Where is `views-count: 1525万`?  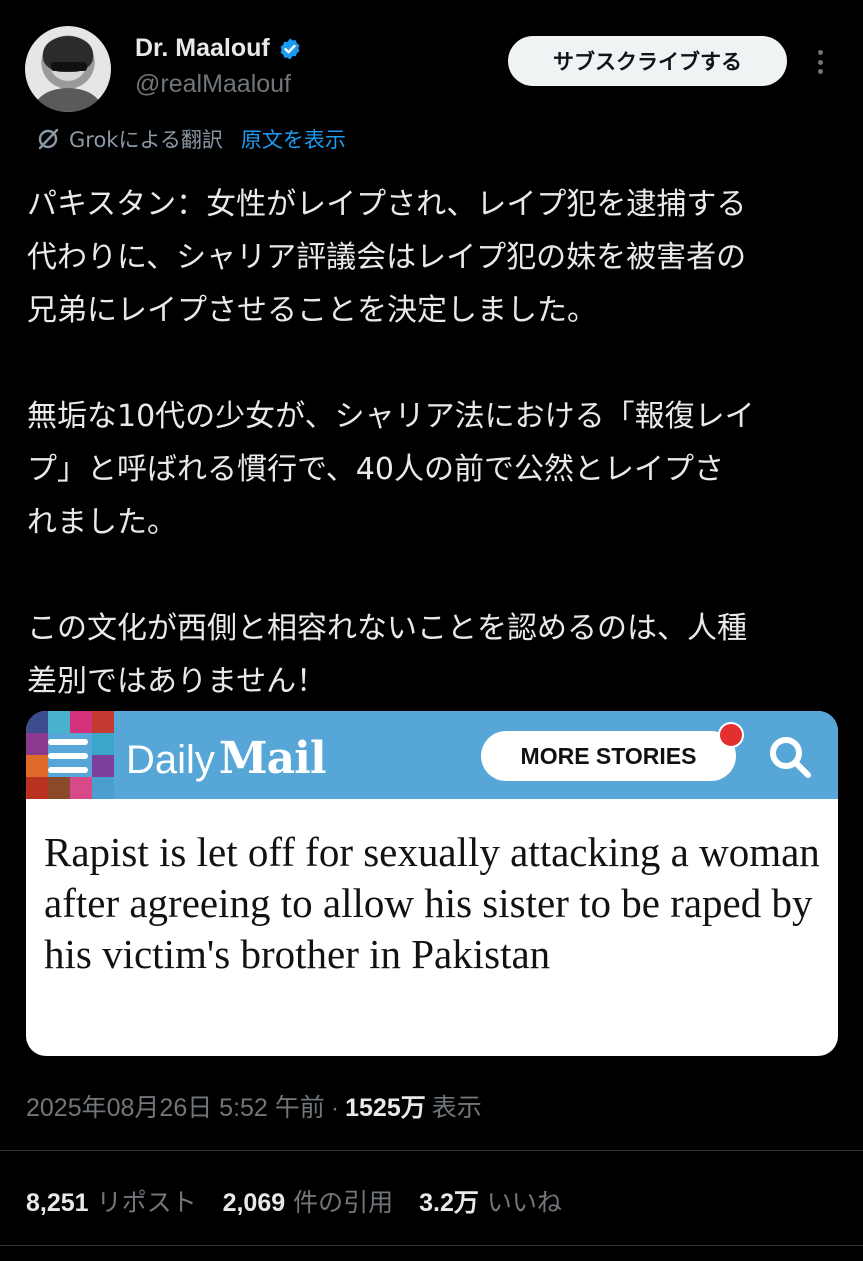 views-count: 1525万 is located at coordinates (385, 1108).